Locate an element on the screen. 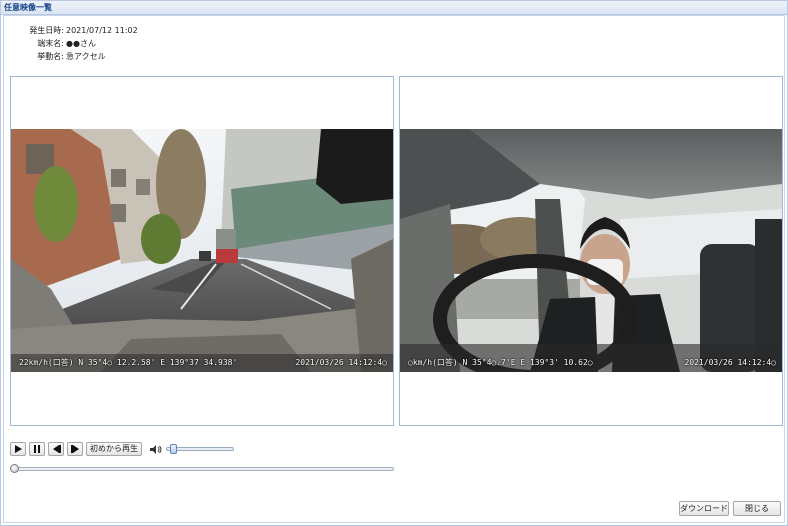 Image resolution: width=788 pixels, height=526 pixels. speaker-icon is located at coordinates (156, 449).